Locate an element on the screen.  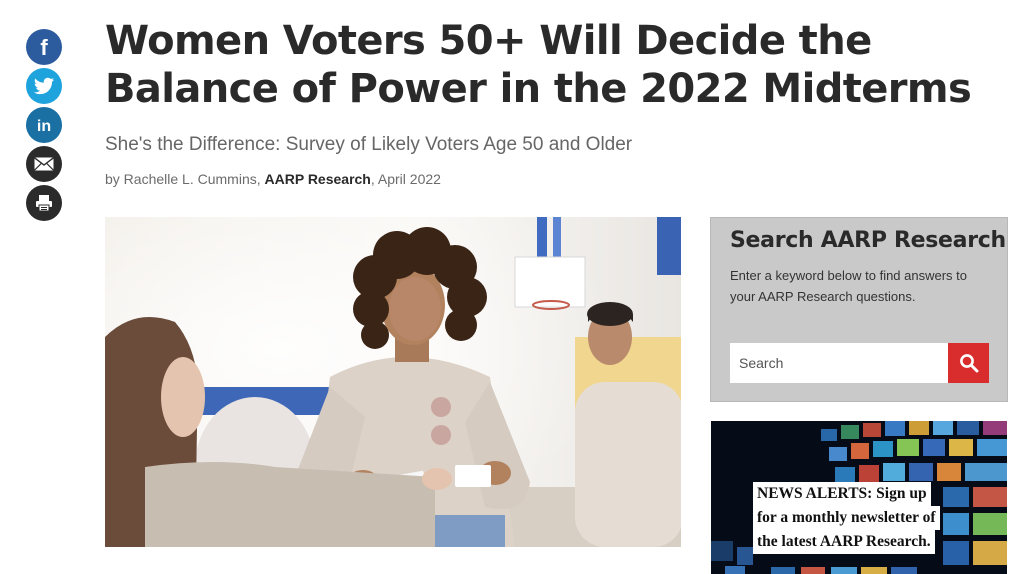
search-submit-button is located at coordinates (968, 363).